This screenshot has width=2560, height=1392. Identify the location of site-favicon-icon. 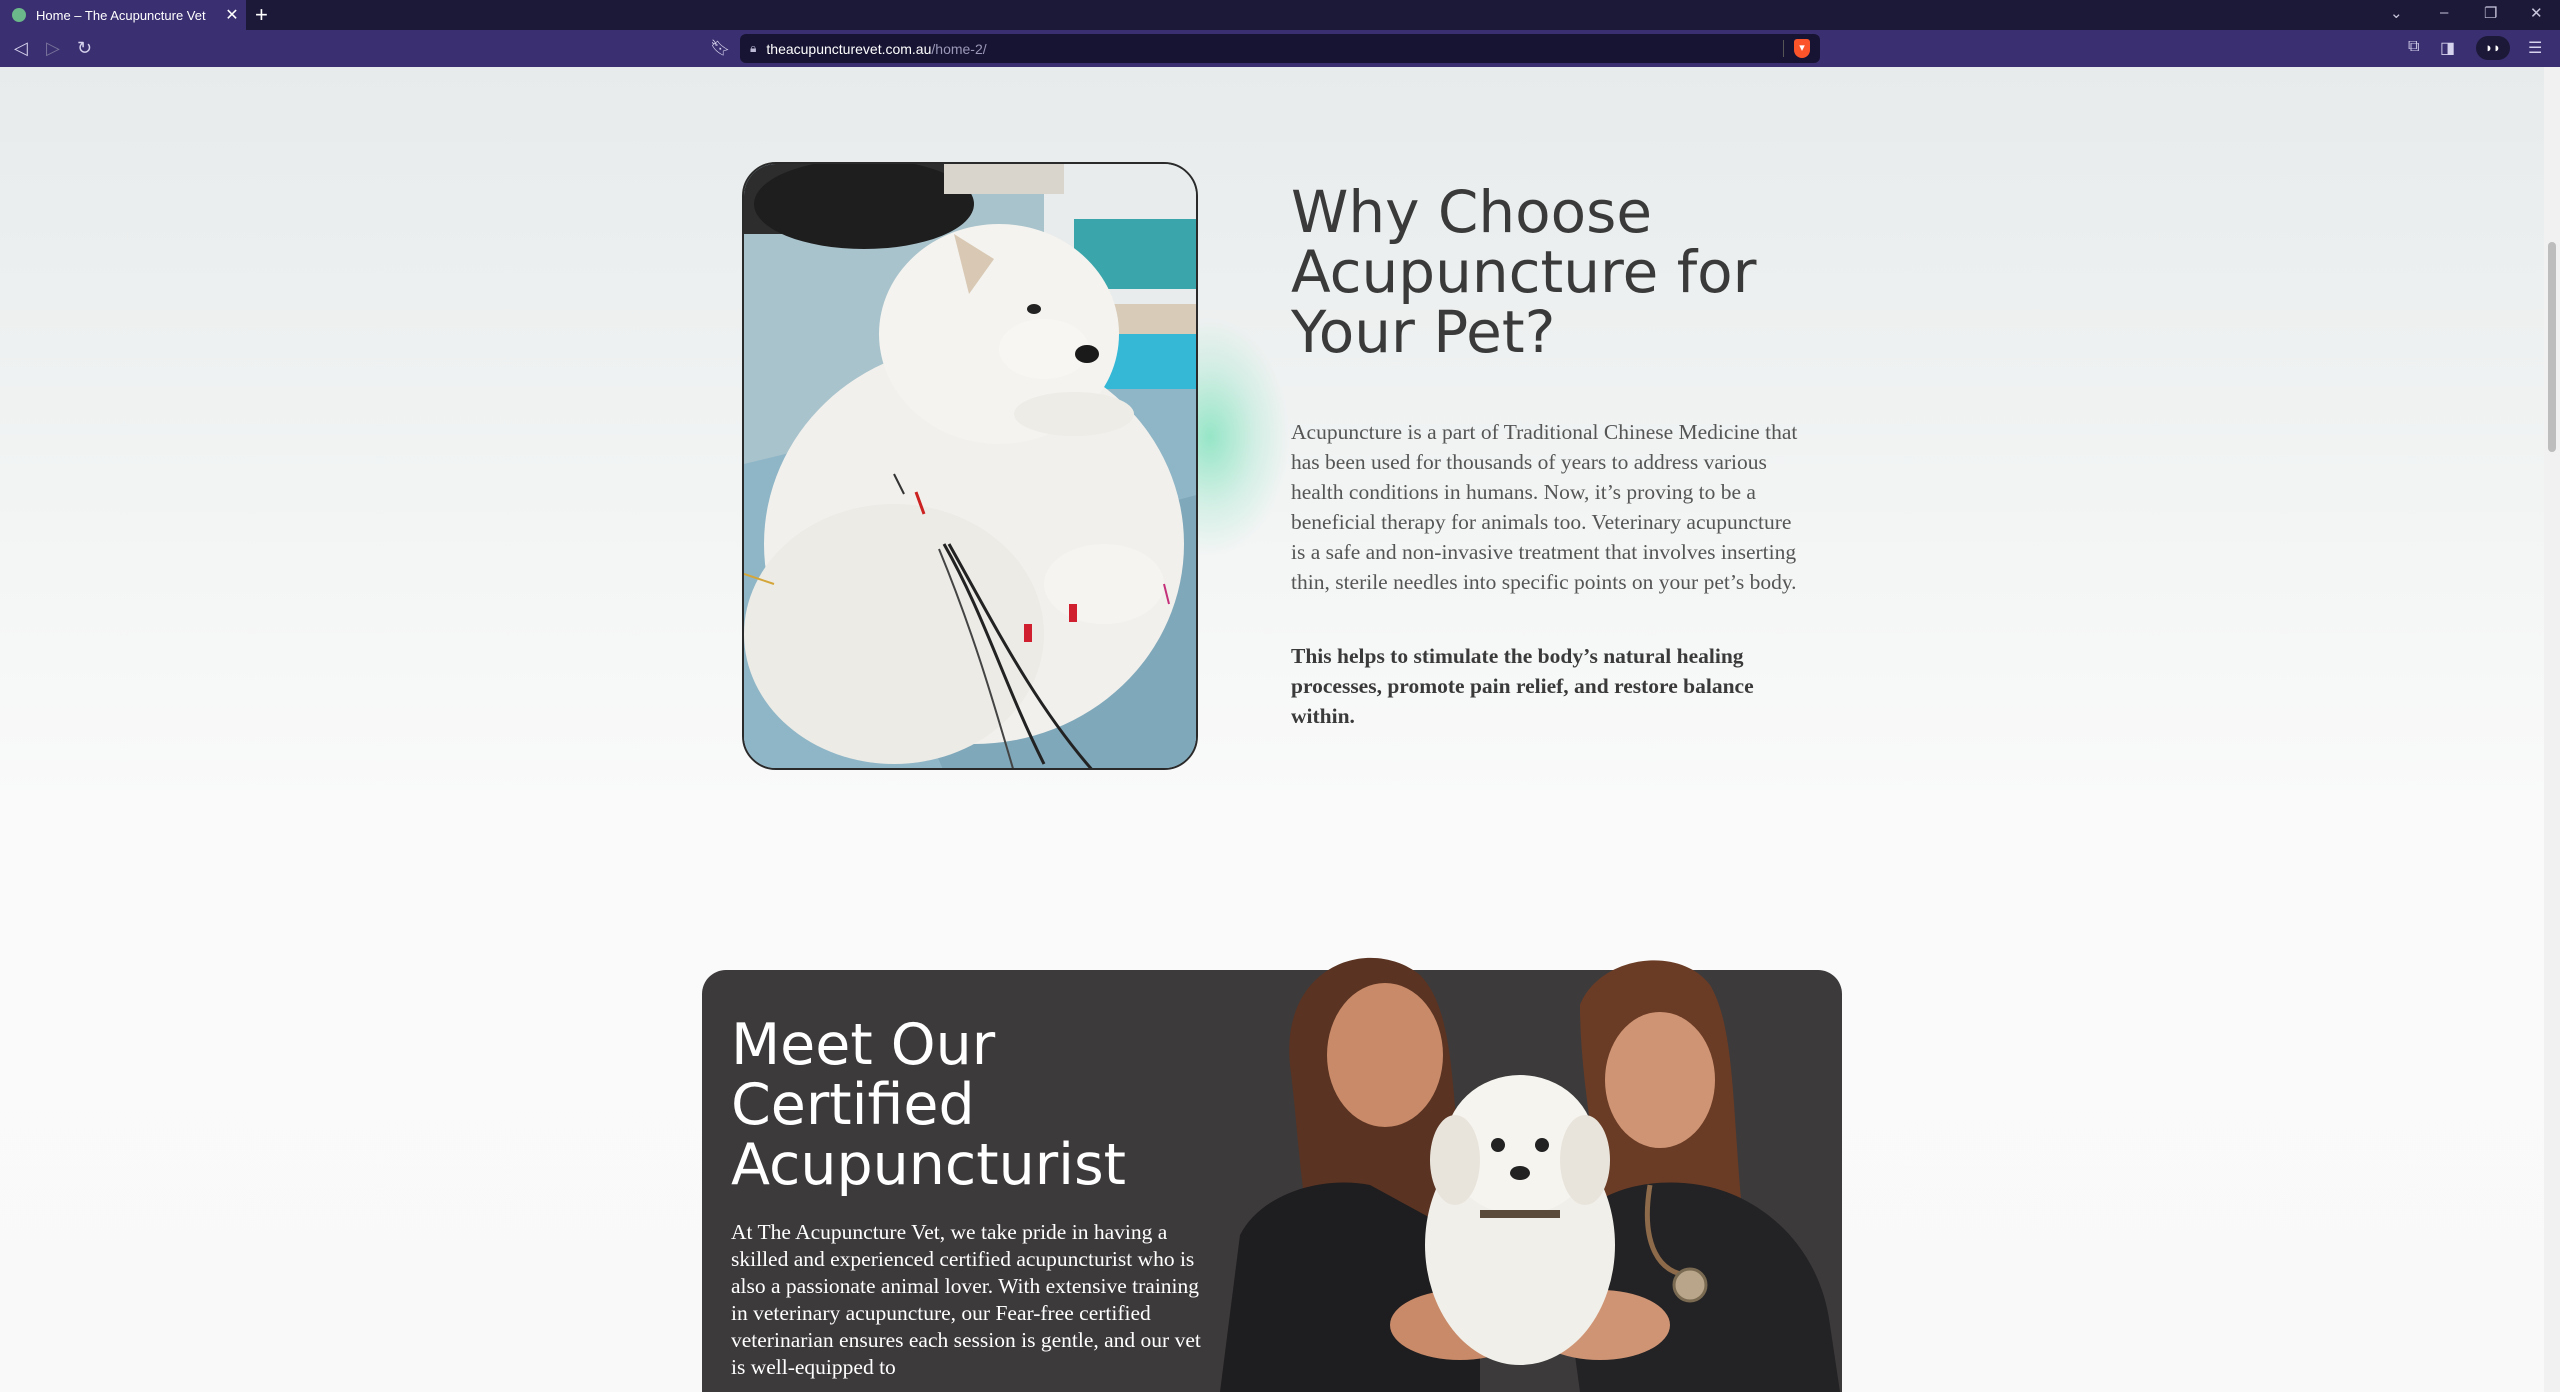
(19, 15).